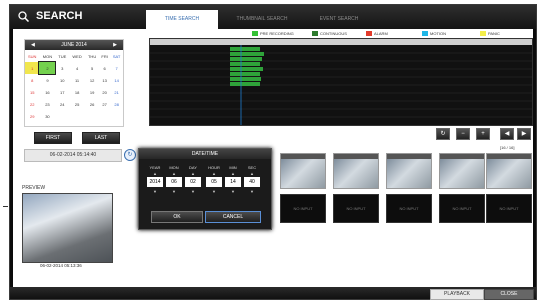 The height and width of the screenshot is (304, 549). Describe the element at coordinates (483, 134) in the screenshot. I see `zoom-in-button: +` at that location.